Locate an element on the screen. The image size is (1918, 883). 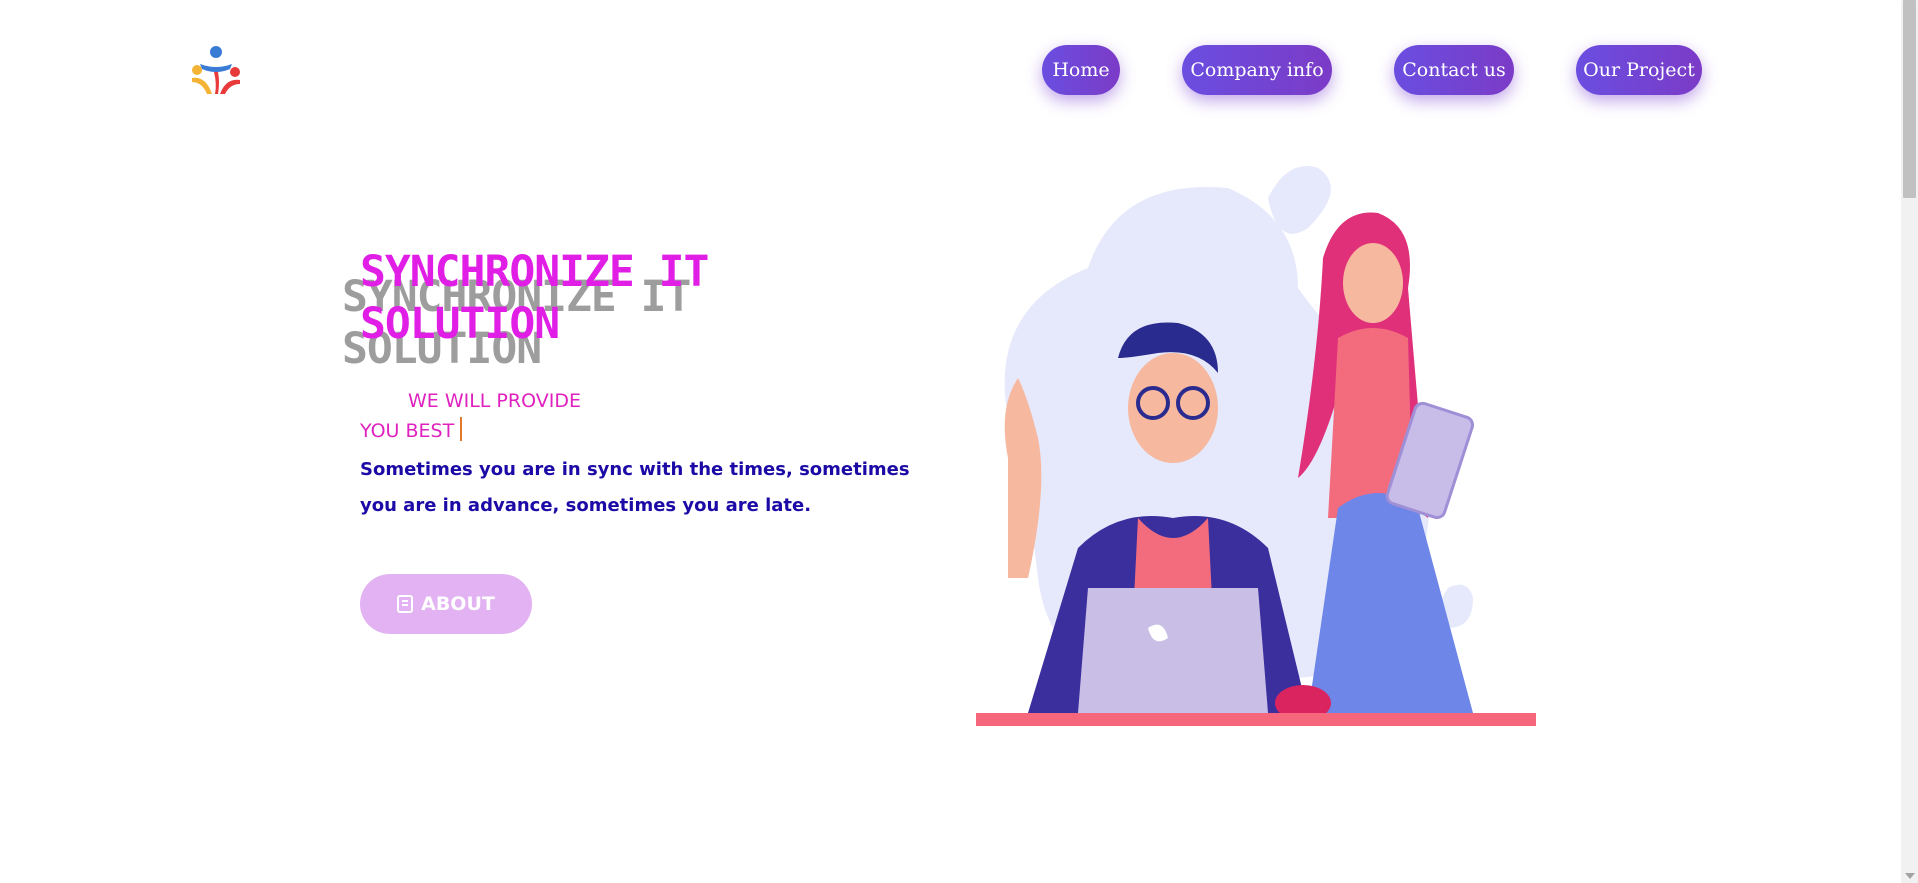
tagline-line-1: WE WILL PROVIDE is located at coordinates (494, 401).